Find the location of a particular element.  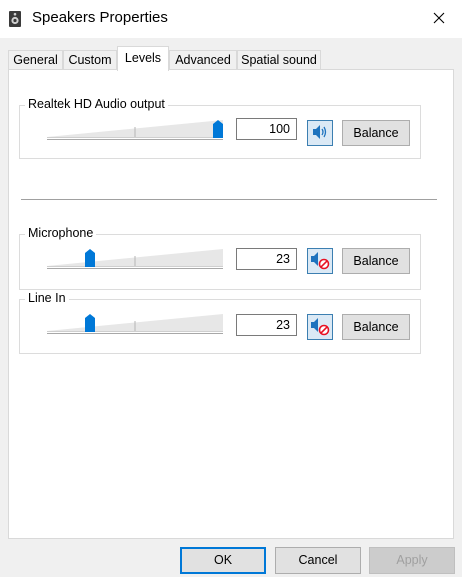

cancel-button: Cancel is located at coordinates (318, 560).